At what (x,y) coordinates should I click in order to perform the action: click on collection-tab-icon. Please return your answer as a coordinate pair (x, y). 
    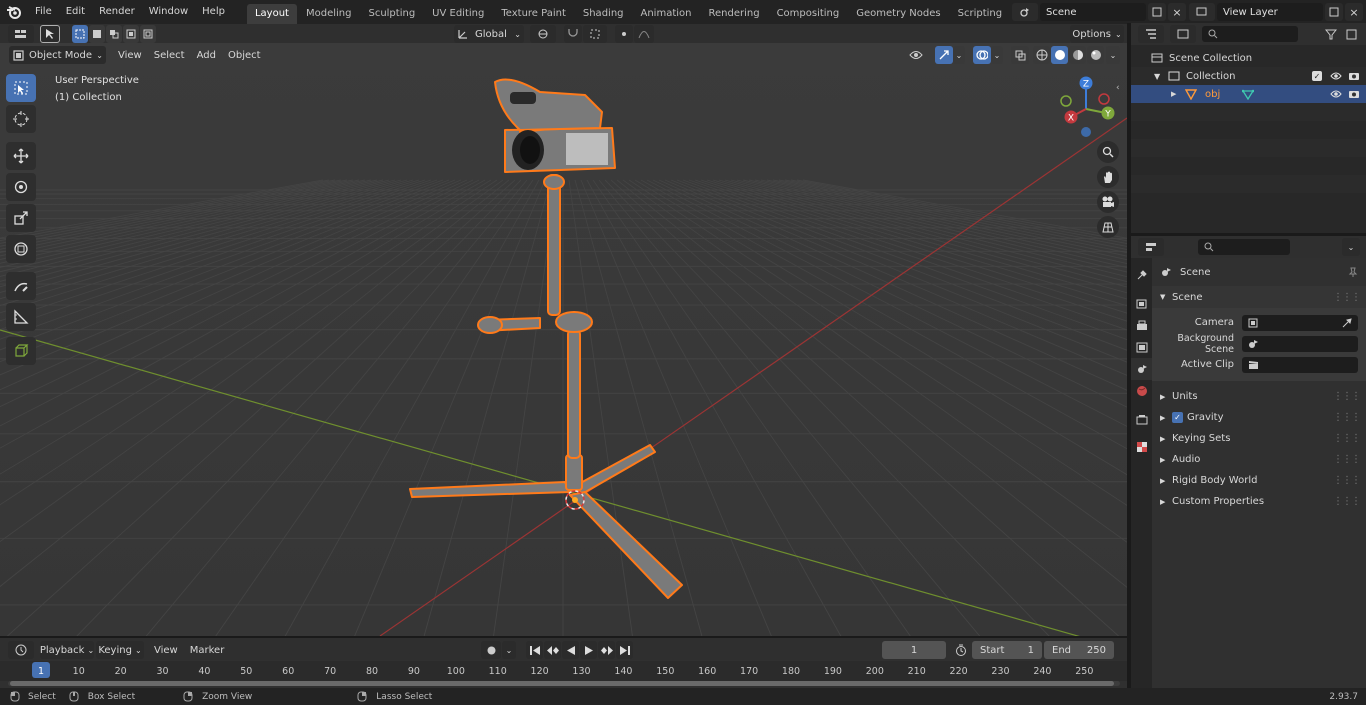
    Looking at the image, I should click on (1141, 419).